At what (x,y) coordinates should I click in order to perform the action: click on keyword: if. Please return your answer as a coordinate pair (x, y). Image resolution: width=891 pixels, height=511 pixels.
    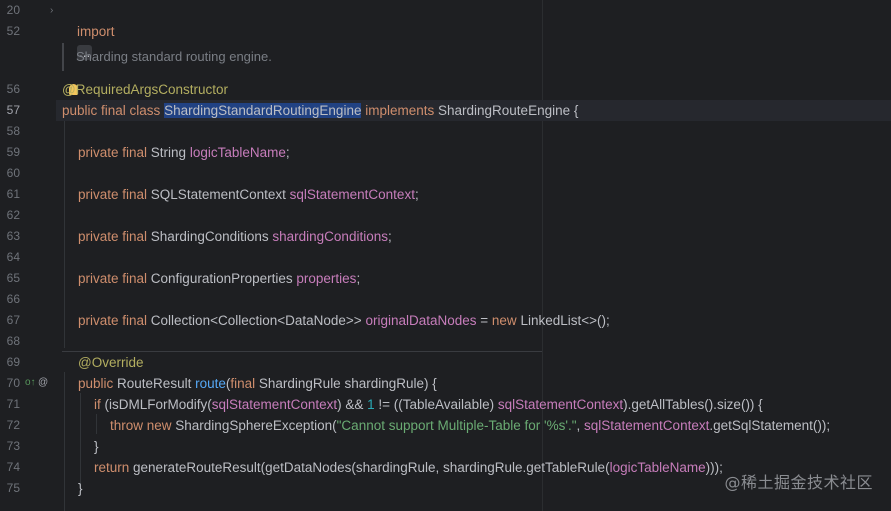
    Looking at the image, I should click on (99, 404).